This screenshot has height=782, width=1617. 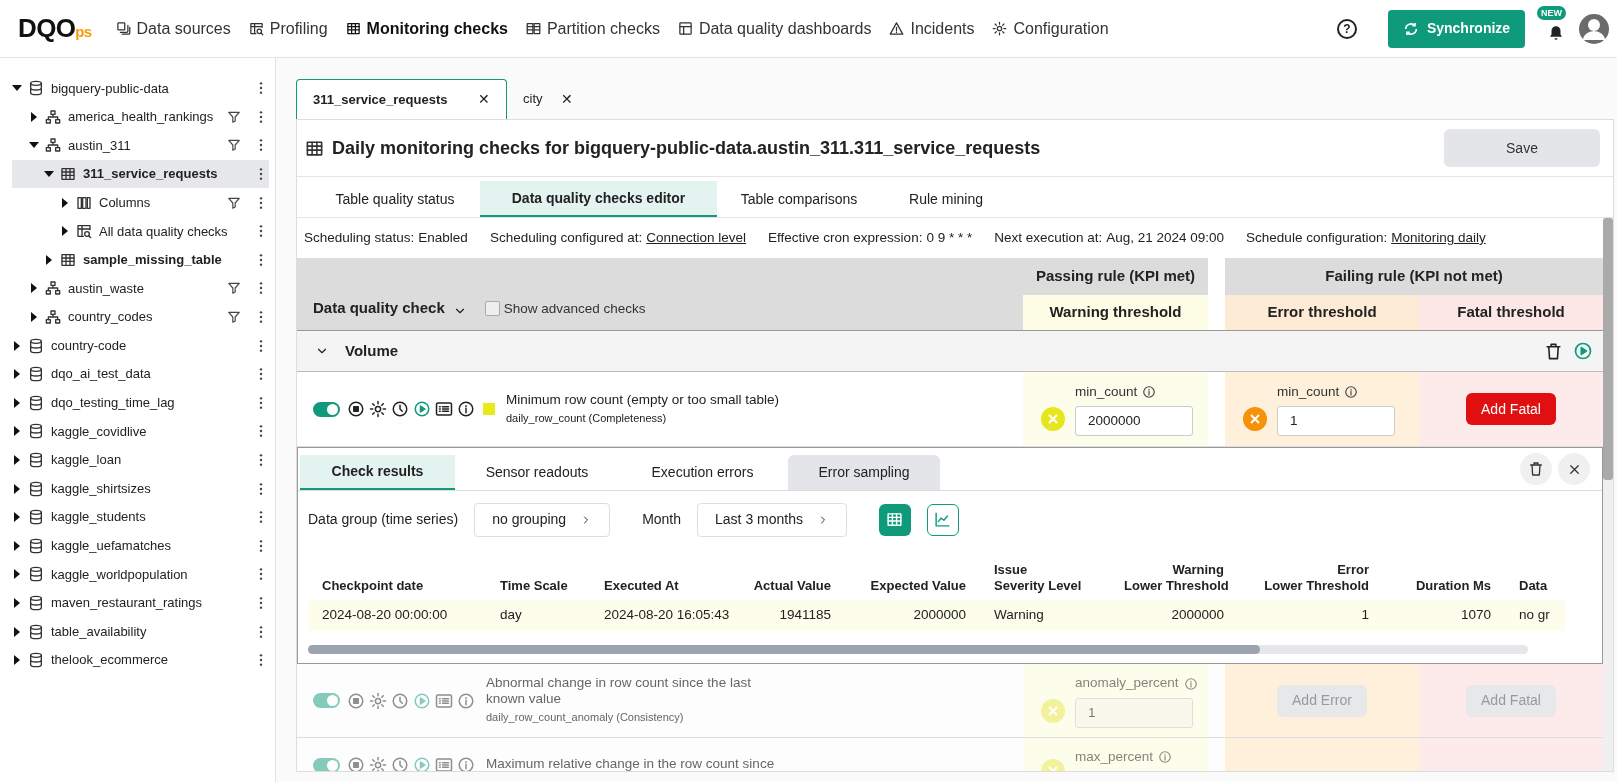 I want to click on tab: Error sampling, so click(x=864, y=472).